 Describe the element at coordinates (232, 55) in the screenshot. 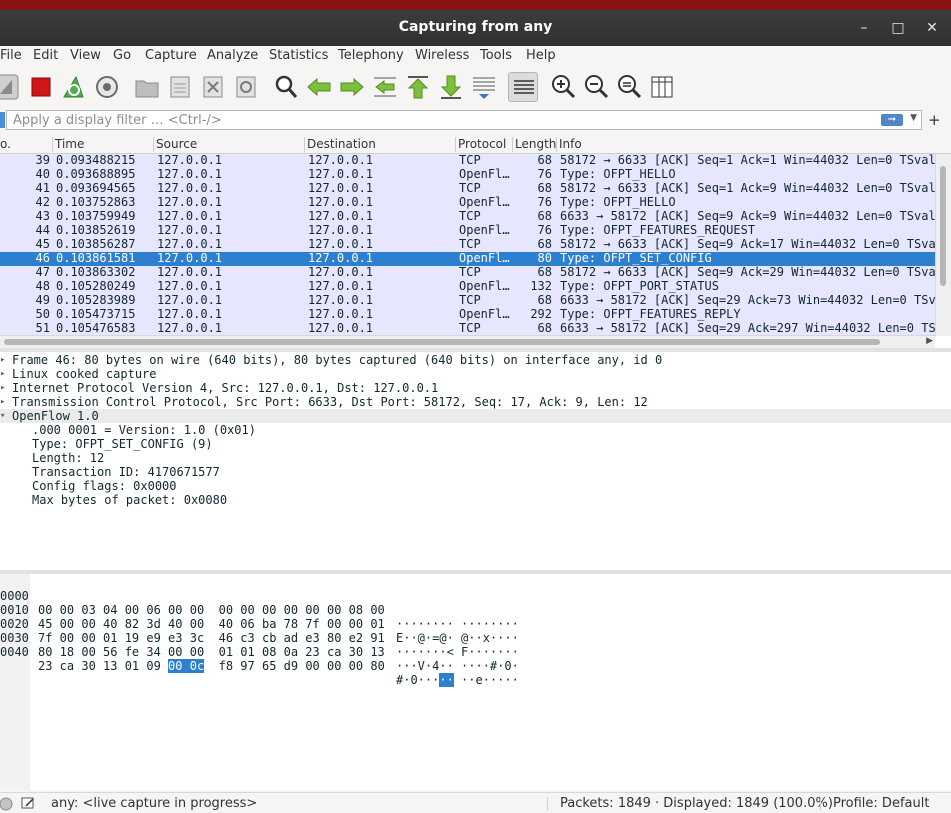

I see `menu-analyze: Analyze` at that location.